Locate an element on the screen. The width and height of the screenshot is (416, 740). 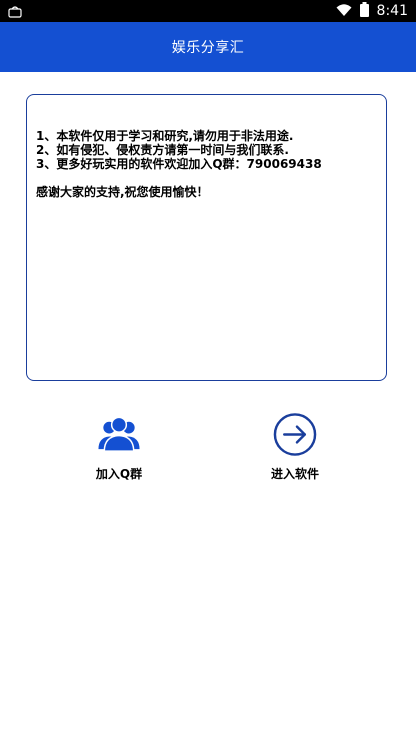
notice-line-2: 2、如有侵犯、侵权责方请第一时间与我们联系. is located at coordinates (162, 150).